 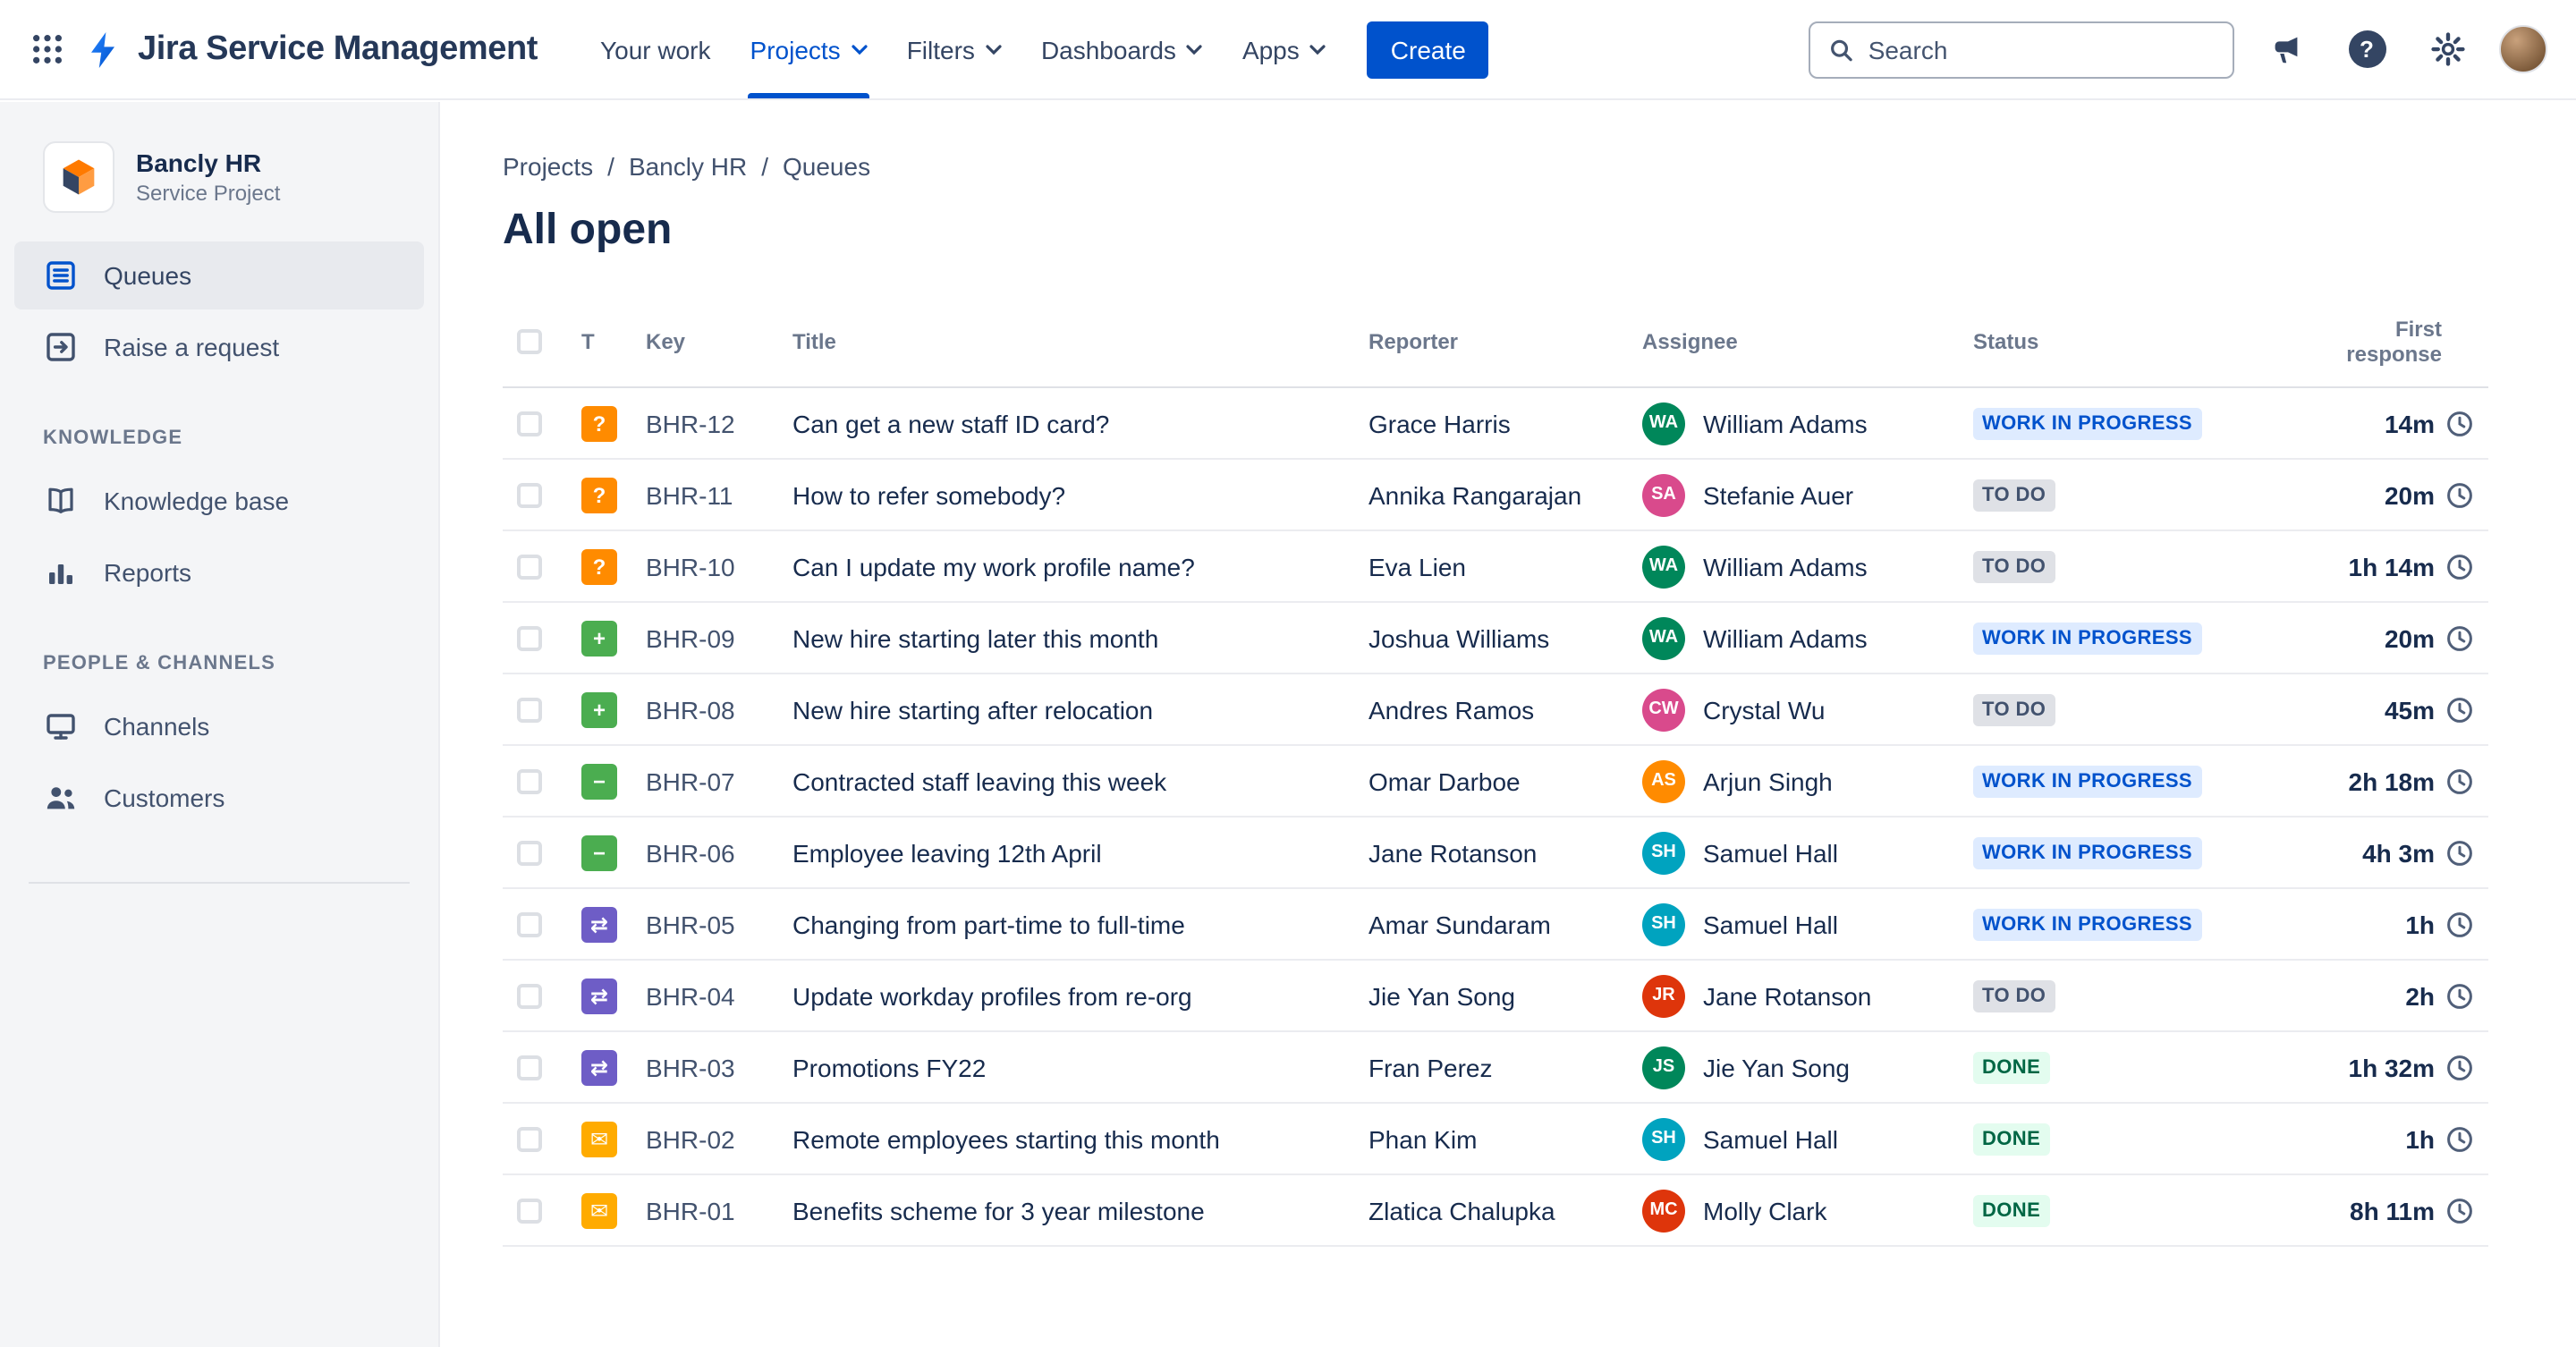 I want to click on sidebar-item-customers: Customers, so click(x=219, y=798).